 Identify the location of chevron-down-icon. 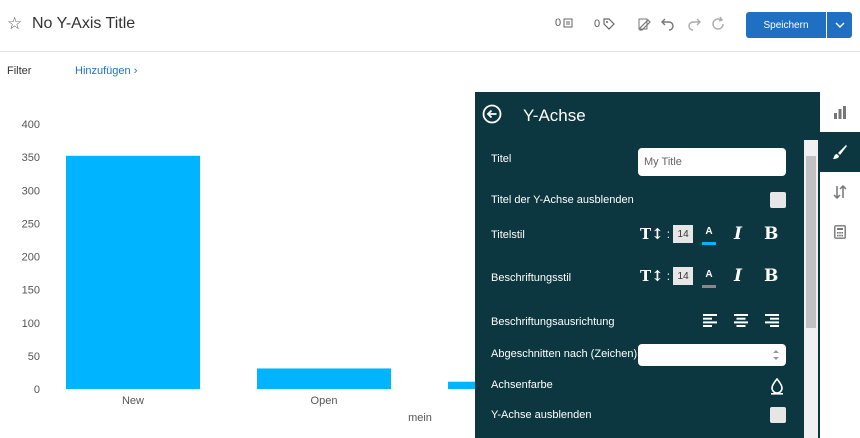
(839, 25).